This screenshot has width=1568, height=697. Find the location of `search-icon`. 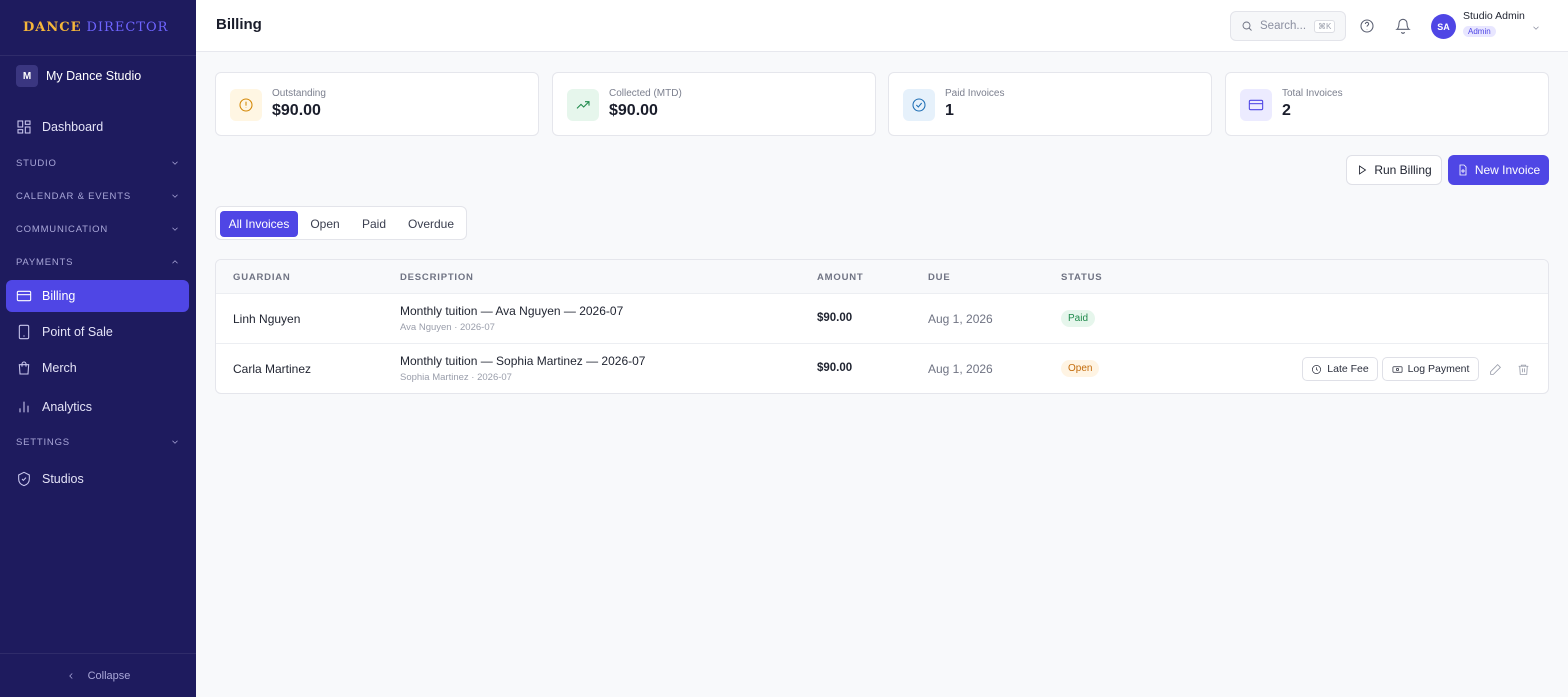

search-icon is located at coordinates (1247, 26).